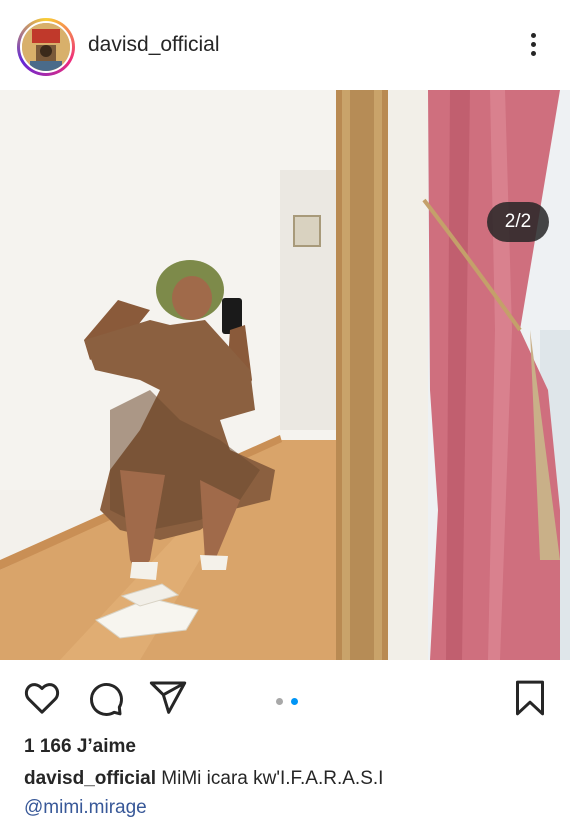  I want to click on like-button, so click(42, 698).